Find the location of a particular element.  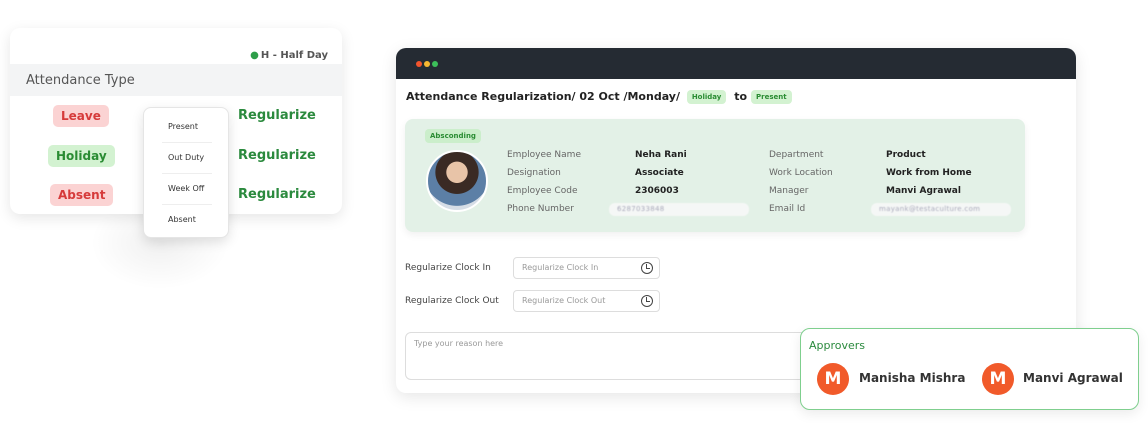

regularize-link-holiday: Regularize is located at coordinates (277, 155).